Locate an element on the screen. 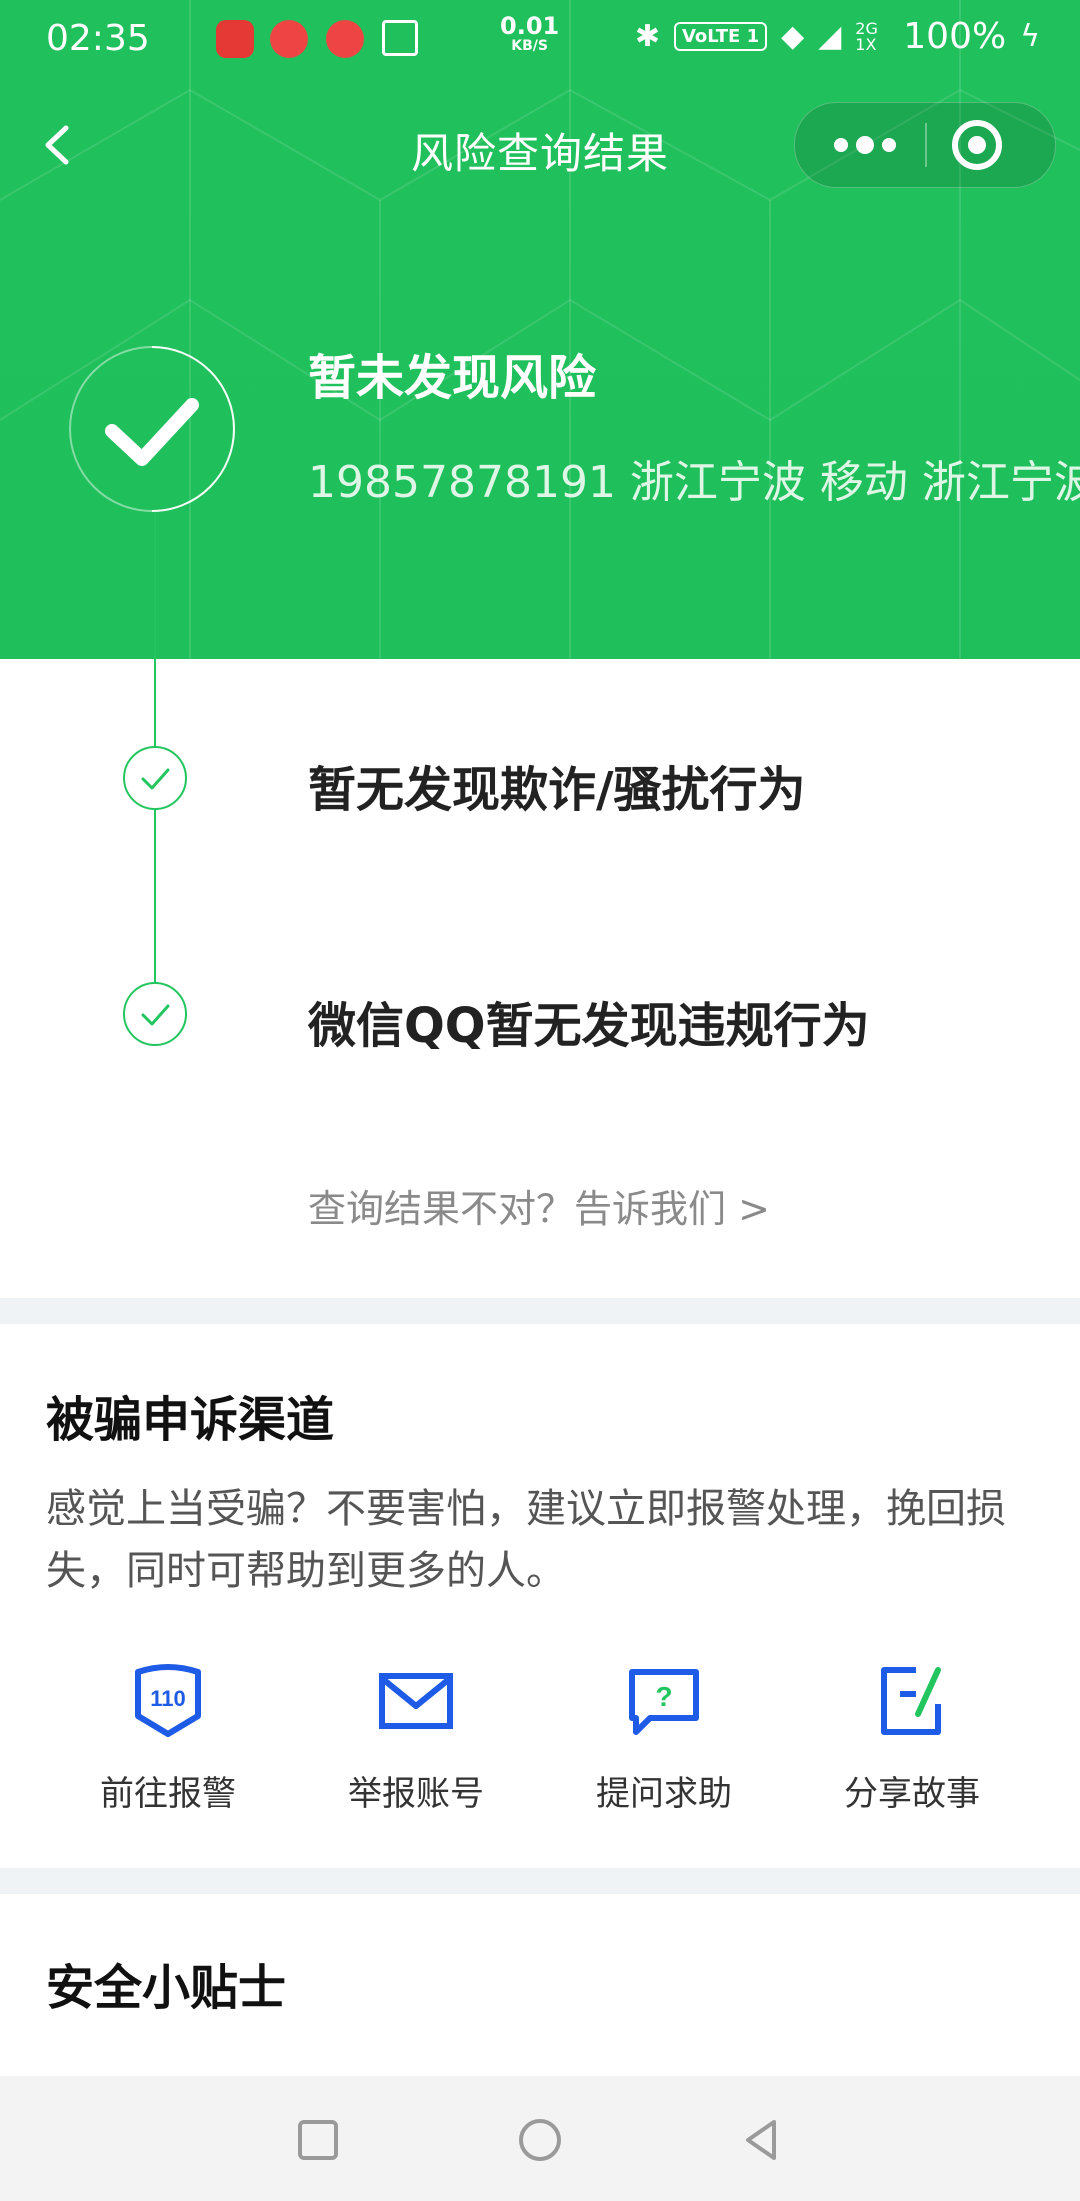  target-close-icon is located at coordinates (977, 145).